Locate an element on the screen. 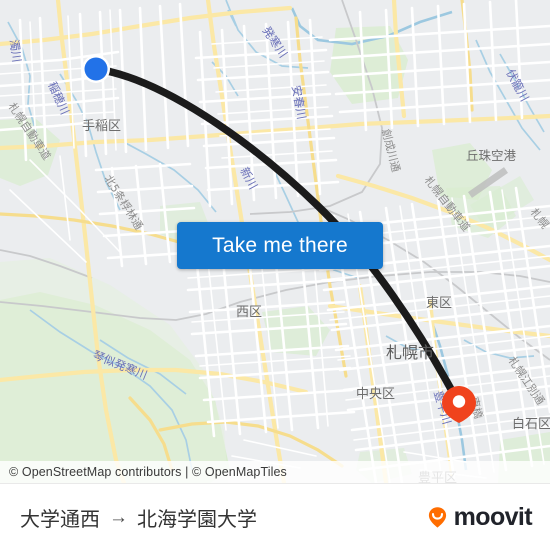  take-me-there-button: Take me there is located at coordinates (280, 245).